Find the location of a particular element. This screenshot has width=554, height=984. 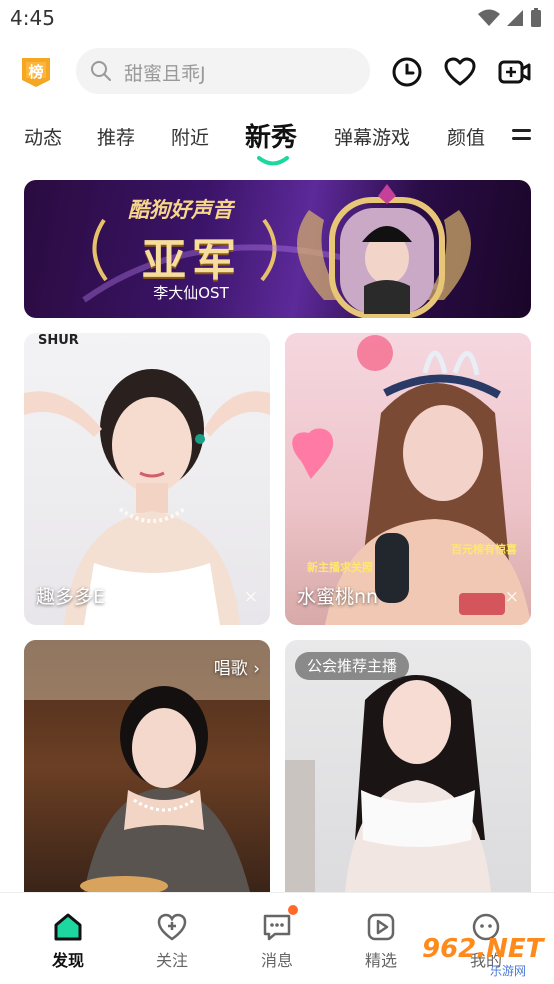

status-icons is located at coordinates (510, 18).